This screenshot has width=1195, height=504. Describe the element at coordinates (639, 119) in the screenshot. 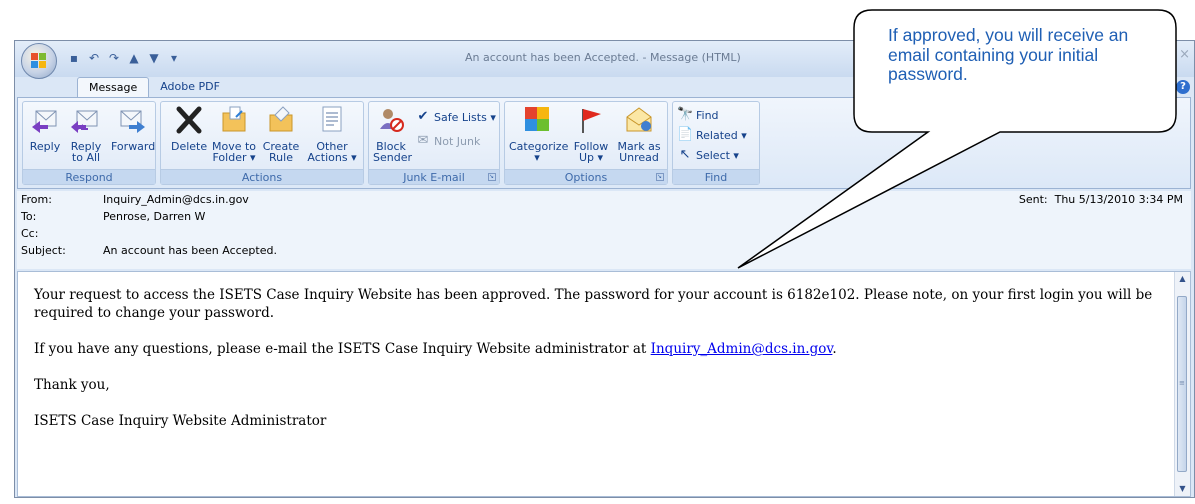

I see `mark-unread-icon` at that location.